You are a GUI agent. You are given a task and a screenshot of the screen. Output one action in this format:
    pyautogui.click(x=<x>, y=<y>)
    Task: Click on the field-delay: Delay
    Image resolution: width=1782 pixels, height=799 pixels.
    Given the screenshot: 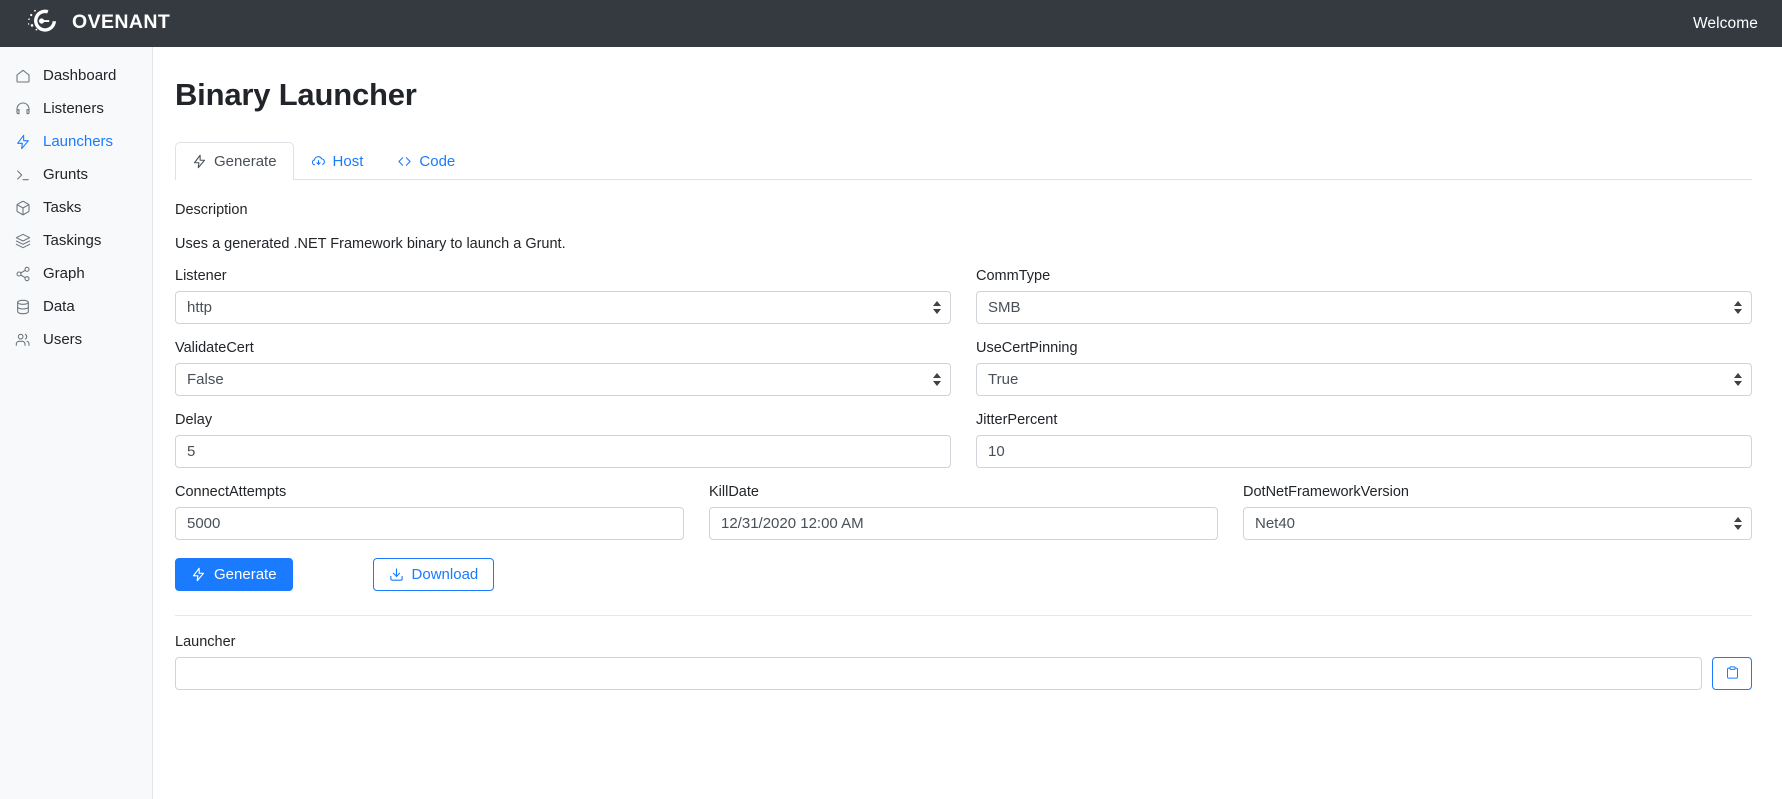 What is the action you would take?
    pyautogui.click(x=563, y=440)
    